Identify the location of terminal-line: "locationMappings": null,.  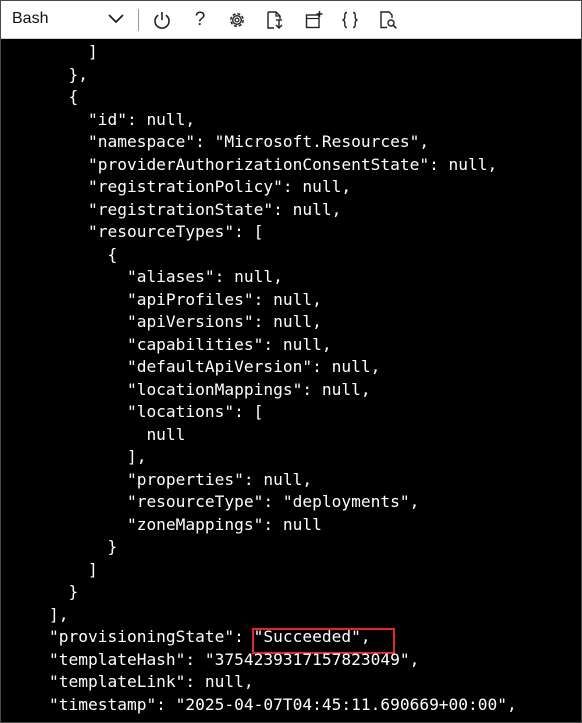
(190, 389).